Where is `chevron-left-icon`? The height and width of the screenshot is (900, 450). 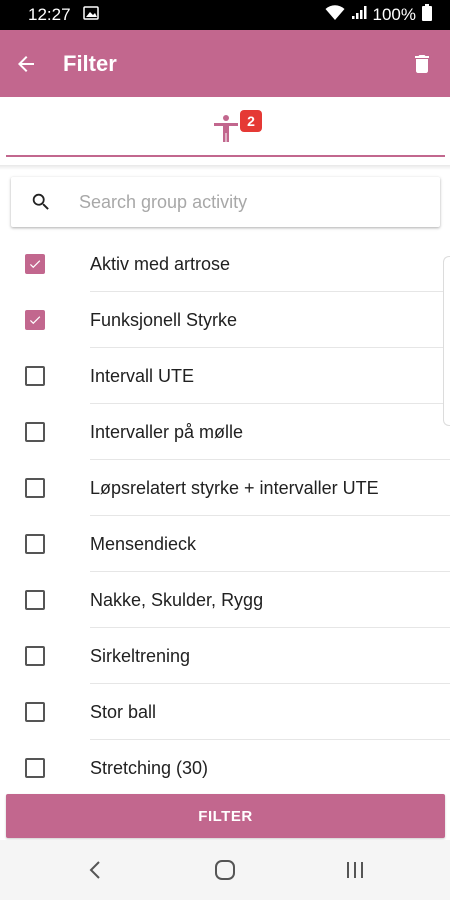
chevron-left-icon is located at coordinates (94, 870).